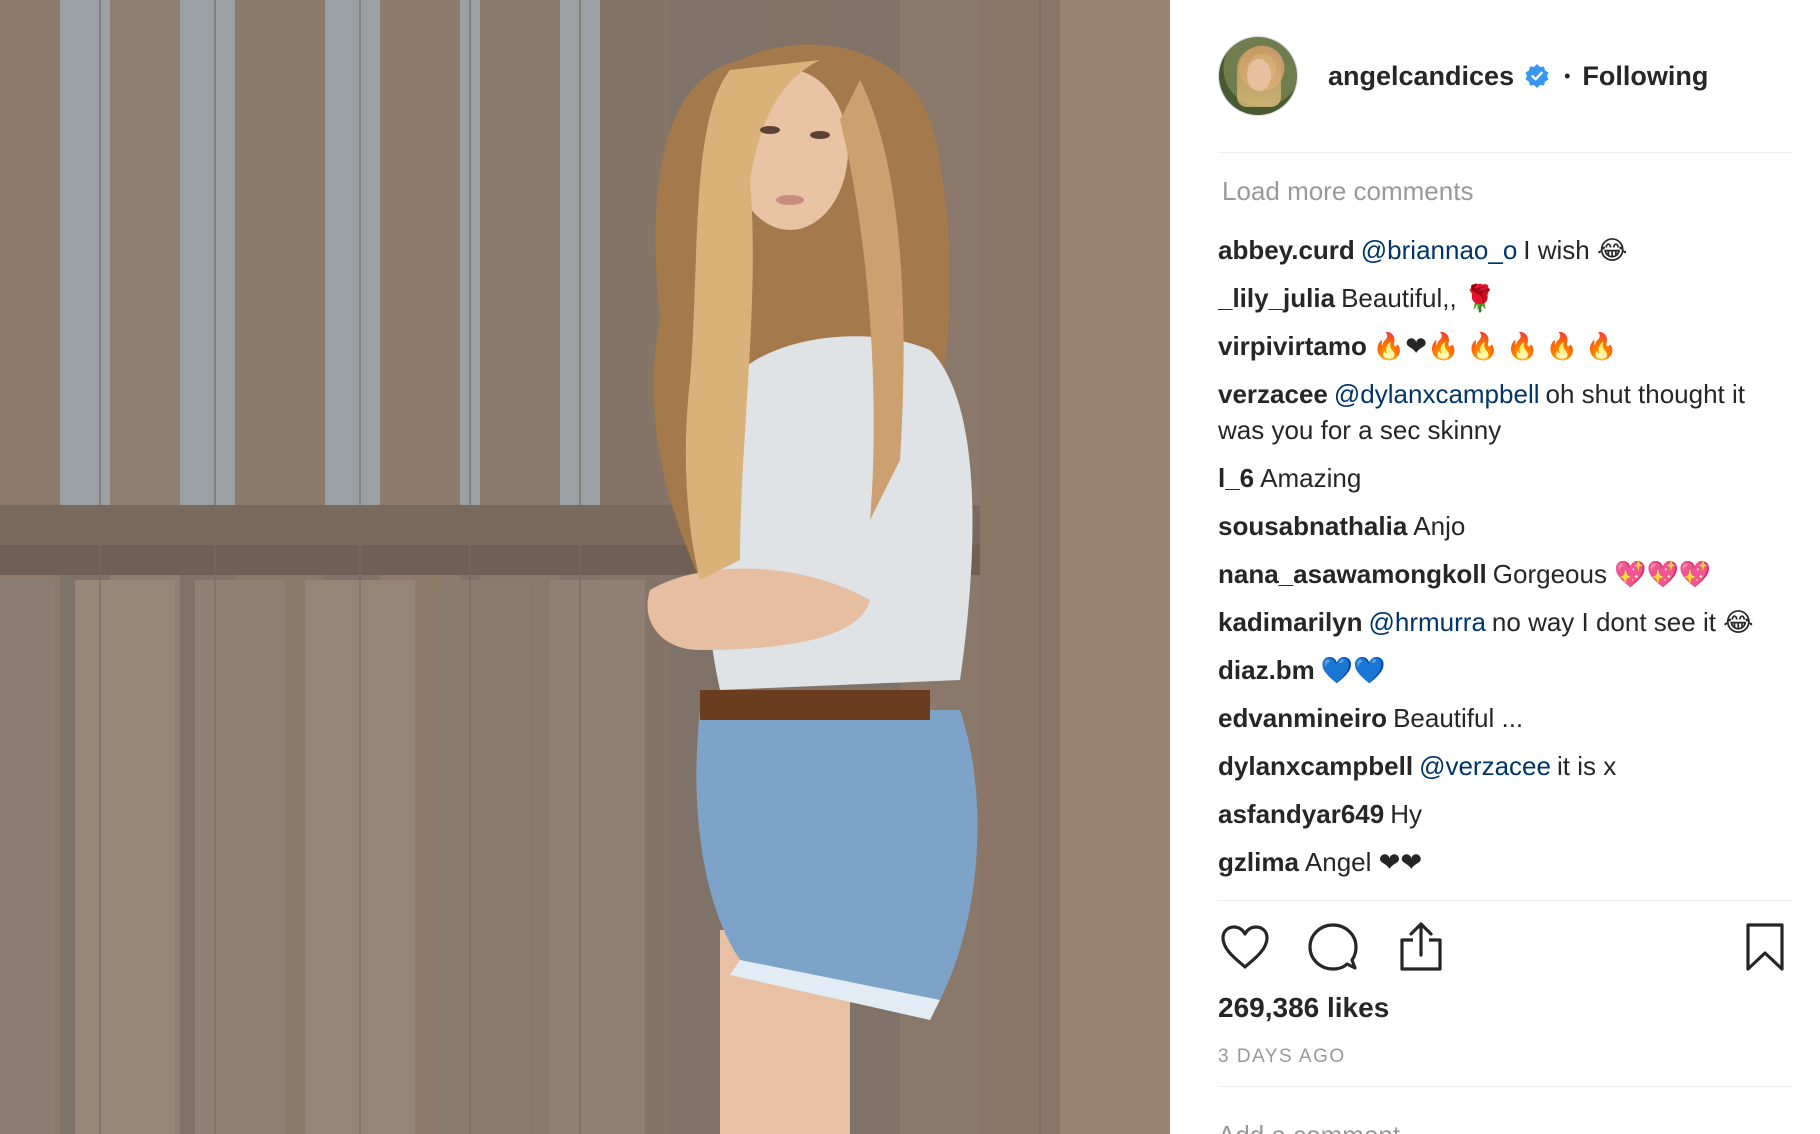  I want to click on comment-username-link: sousabnathalia, so click(1312, 526).